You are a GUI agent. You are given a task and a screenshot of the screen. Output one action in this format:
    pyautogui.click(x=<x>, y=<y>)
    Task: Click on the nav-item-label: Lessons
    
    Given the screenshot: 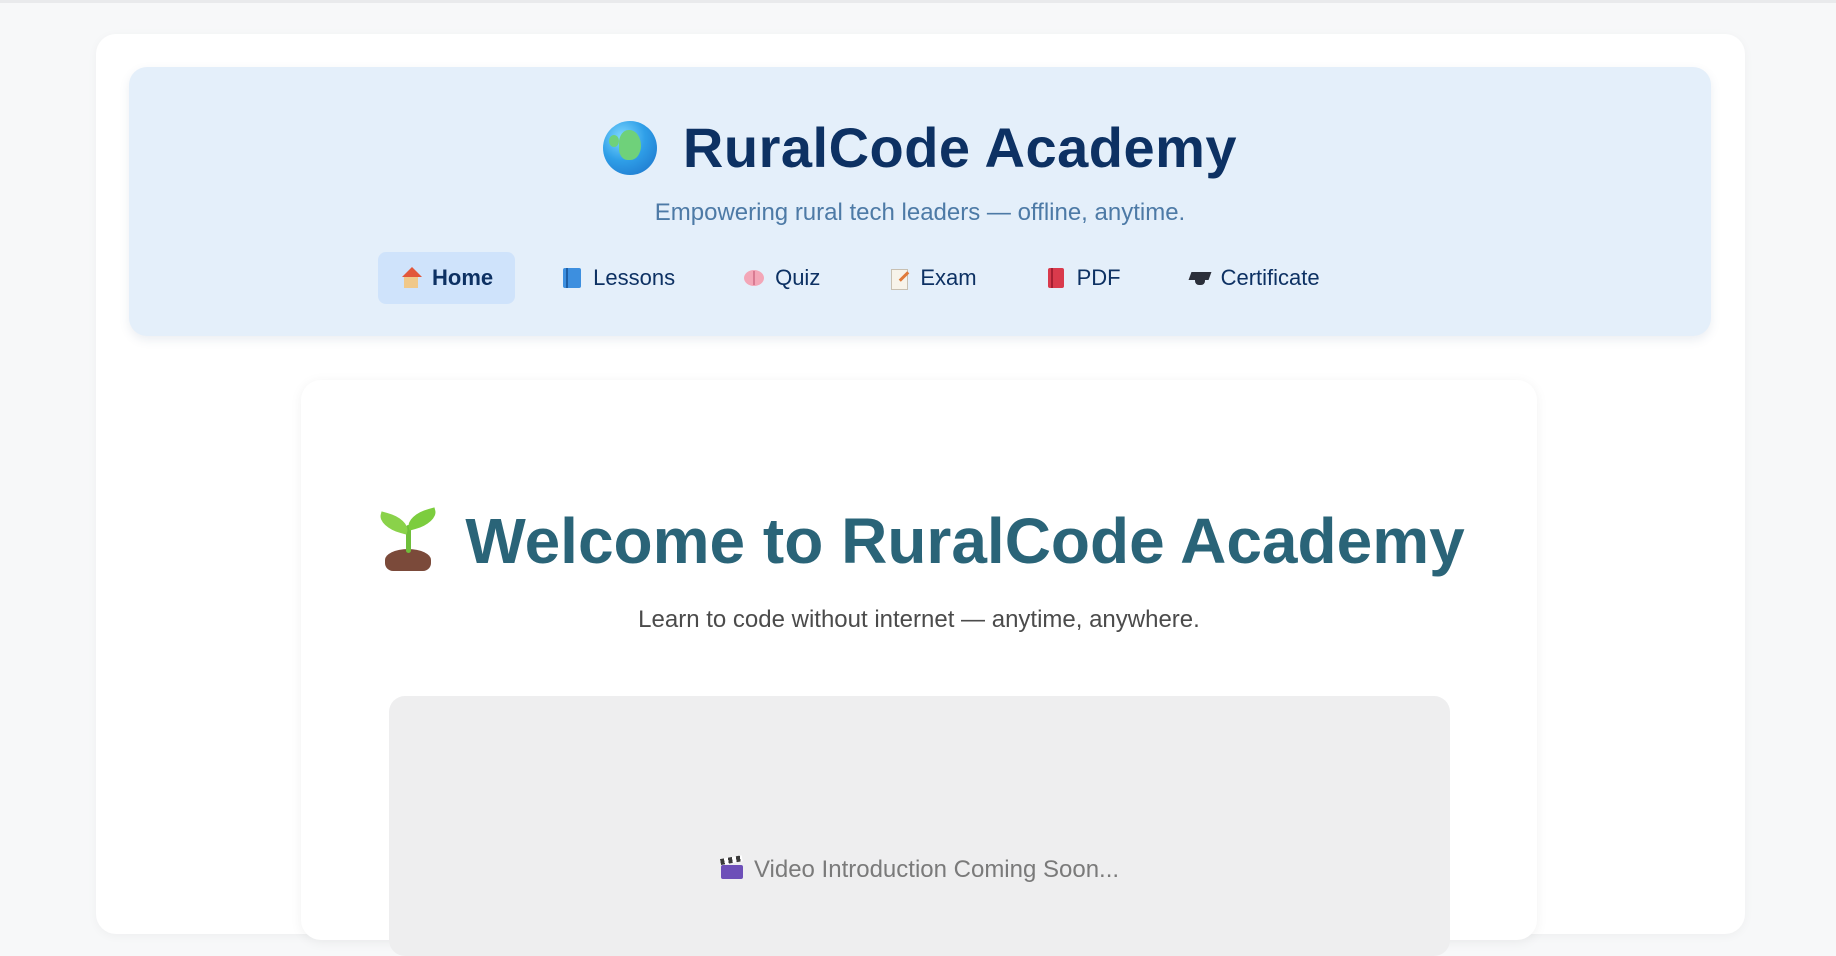 What is the action you would take?
    pyautogui.click(x=634, y=277)
    